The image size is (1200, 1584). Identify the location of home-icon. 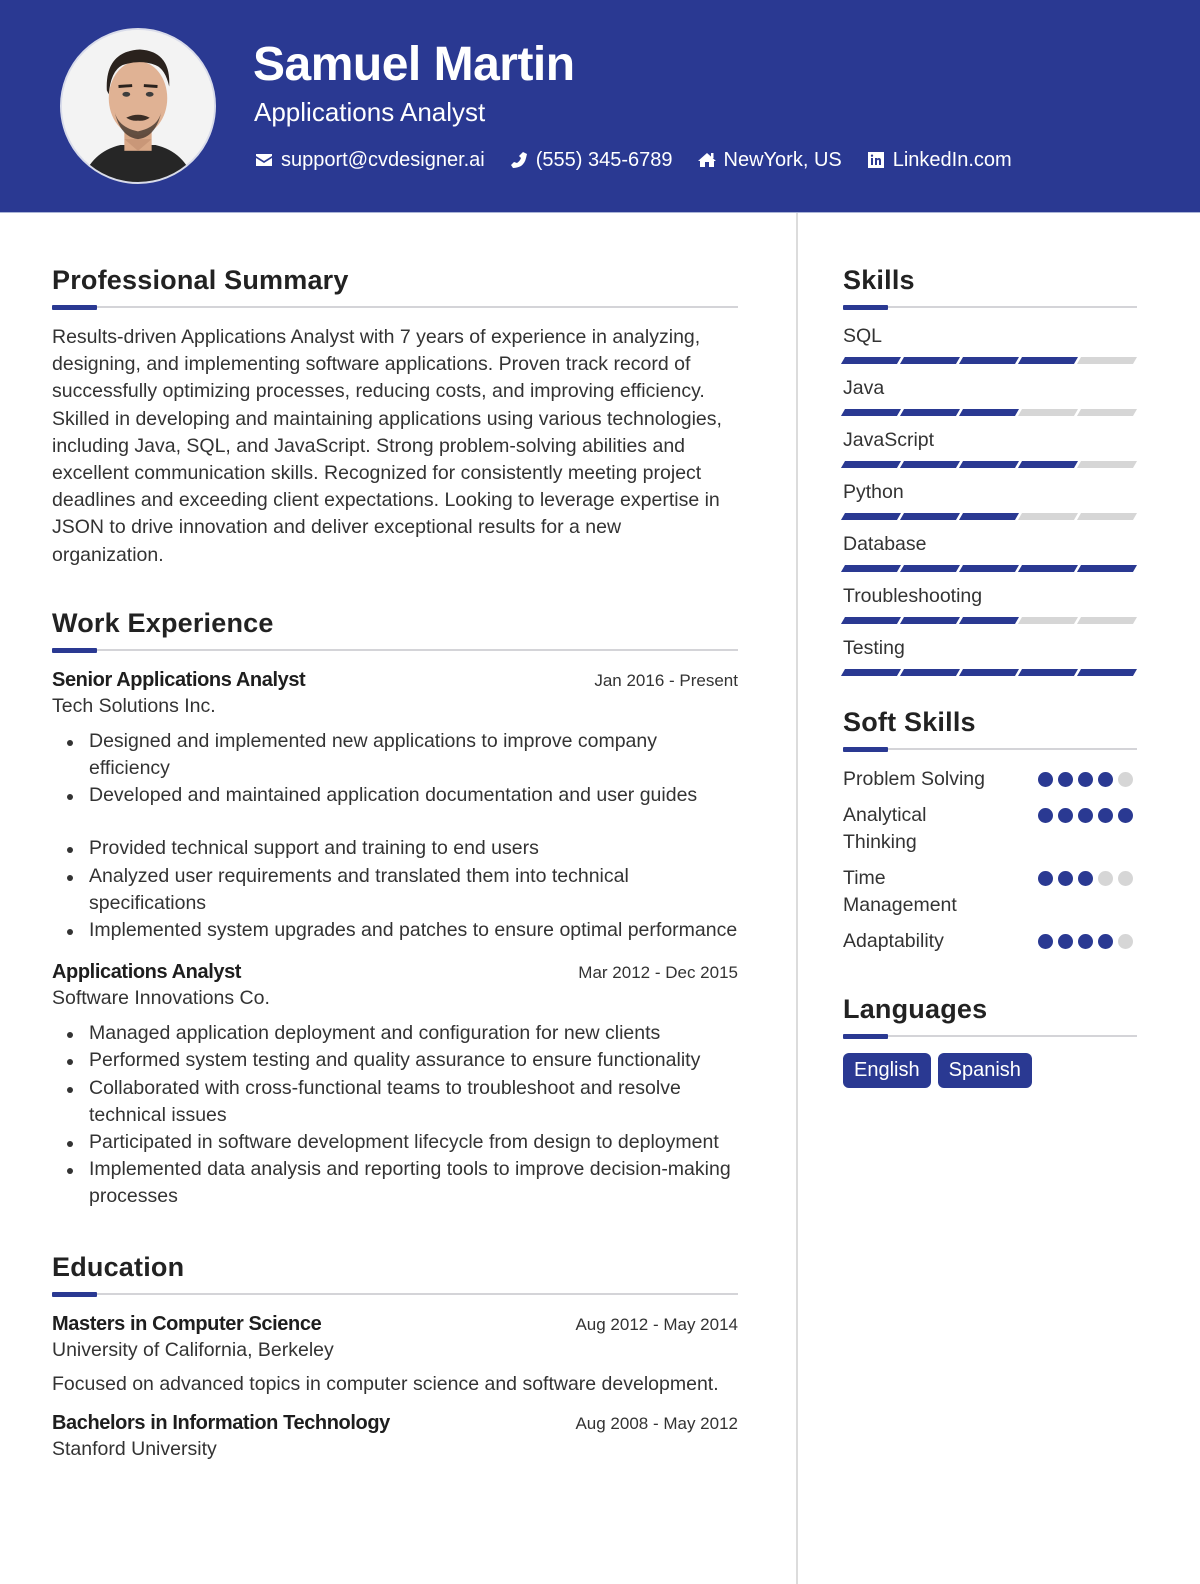
(707, 160).